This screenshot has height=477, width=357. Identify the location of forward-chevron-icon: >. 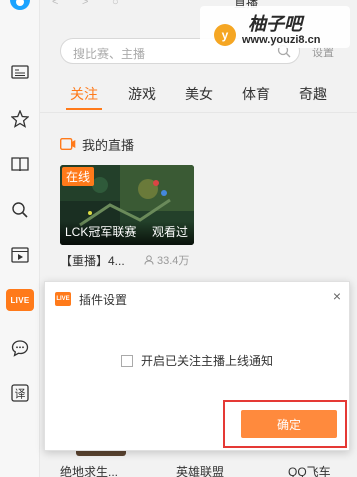
(85, 4).